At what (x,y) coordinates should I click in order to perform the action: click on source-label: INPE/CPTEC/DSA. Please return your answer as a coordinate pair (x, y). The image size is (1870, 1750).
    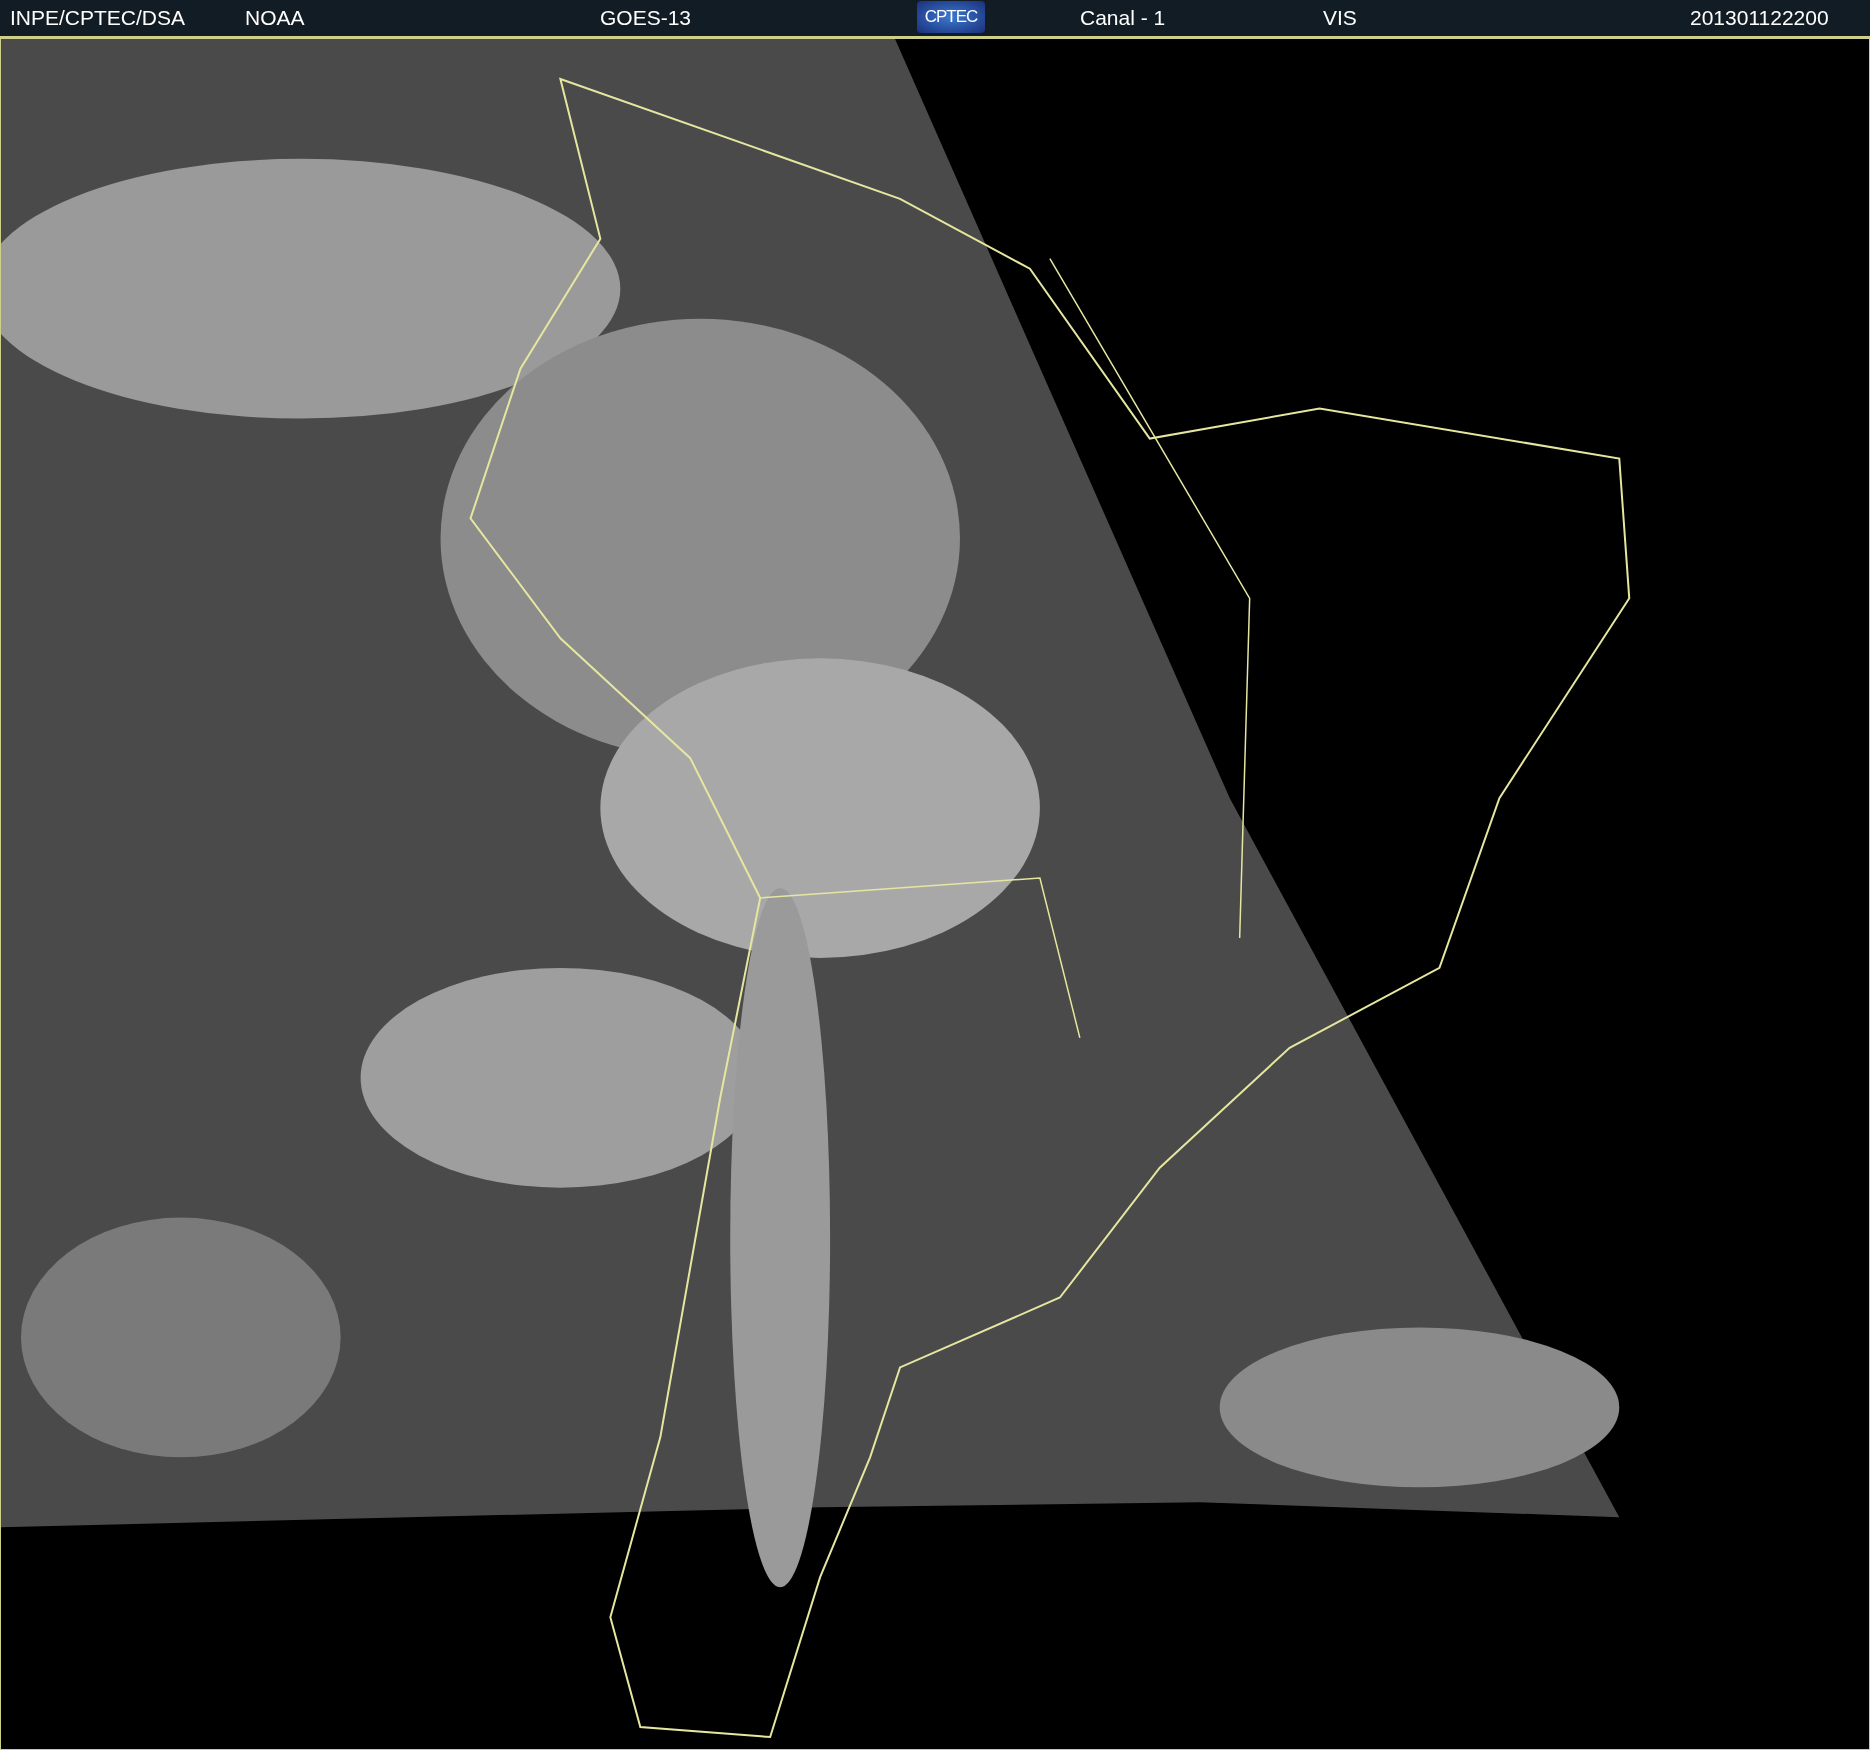
    Looking at the image, I should click on (98, 18).